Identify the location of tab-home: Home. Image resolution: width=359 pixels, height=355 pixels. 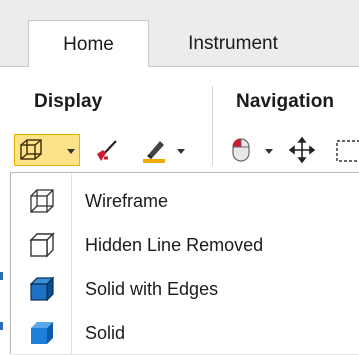
(88, 44).